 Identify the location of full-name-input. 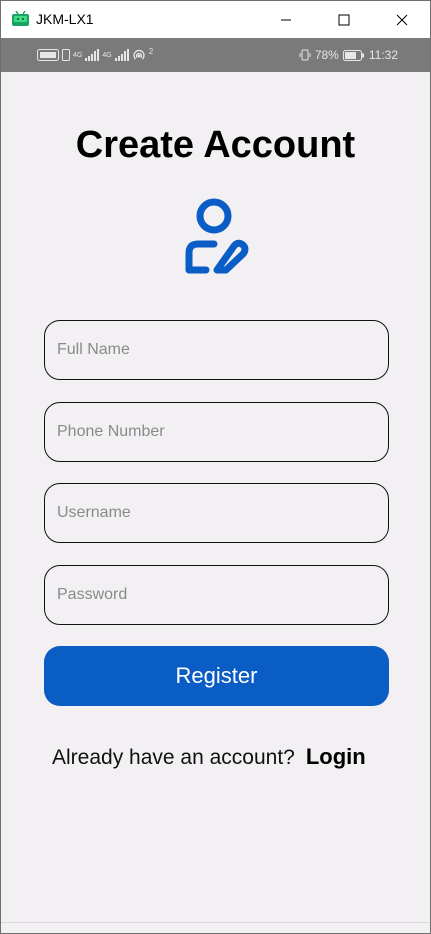
(216, 350).